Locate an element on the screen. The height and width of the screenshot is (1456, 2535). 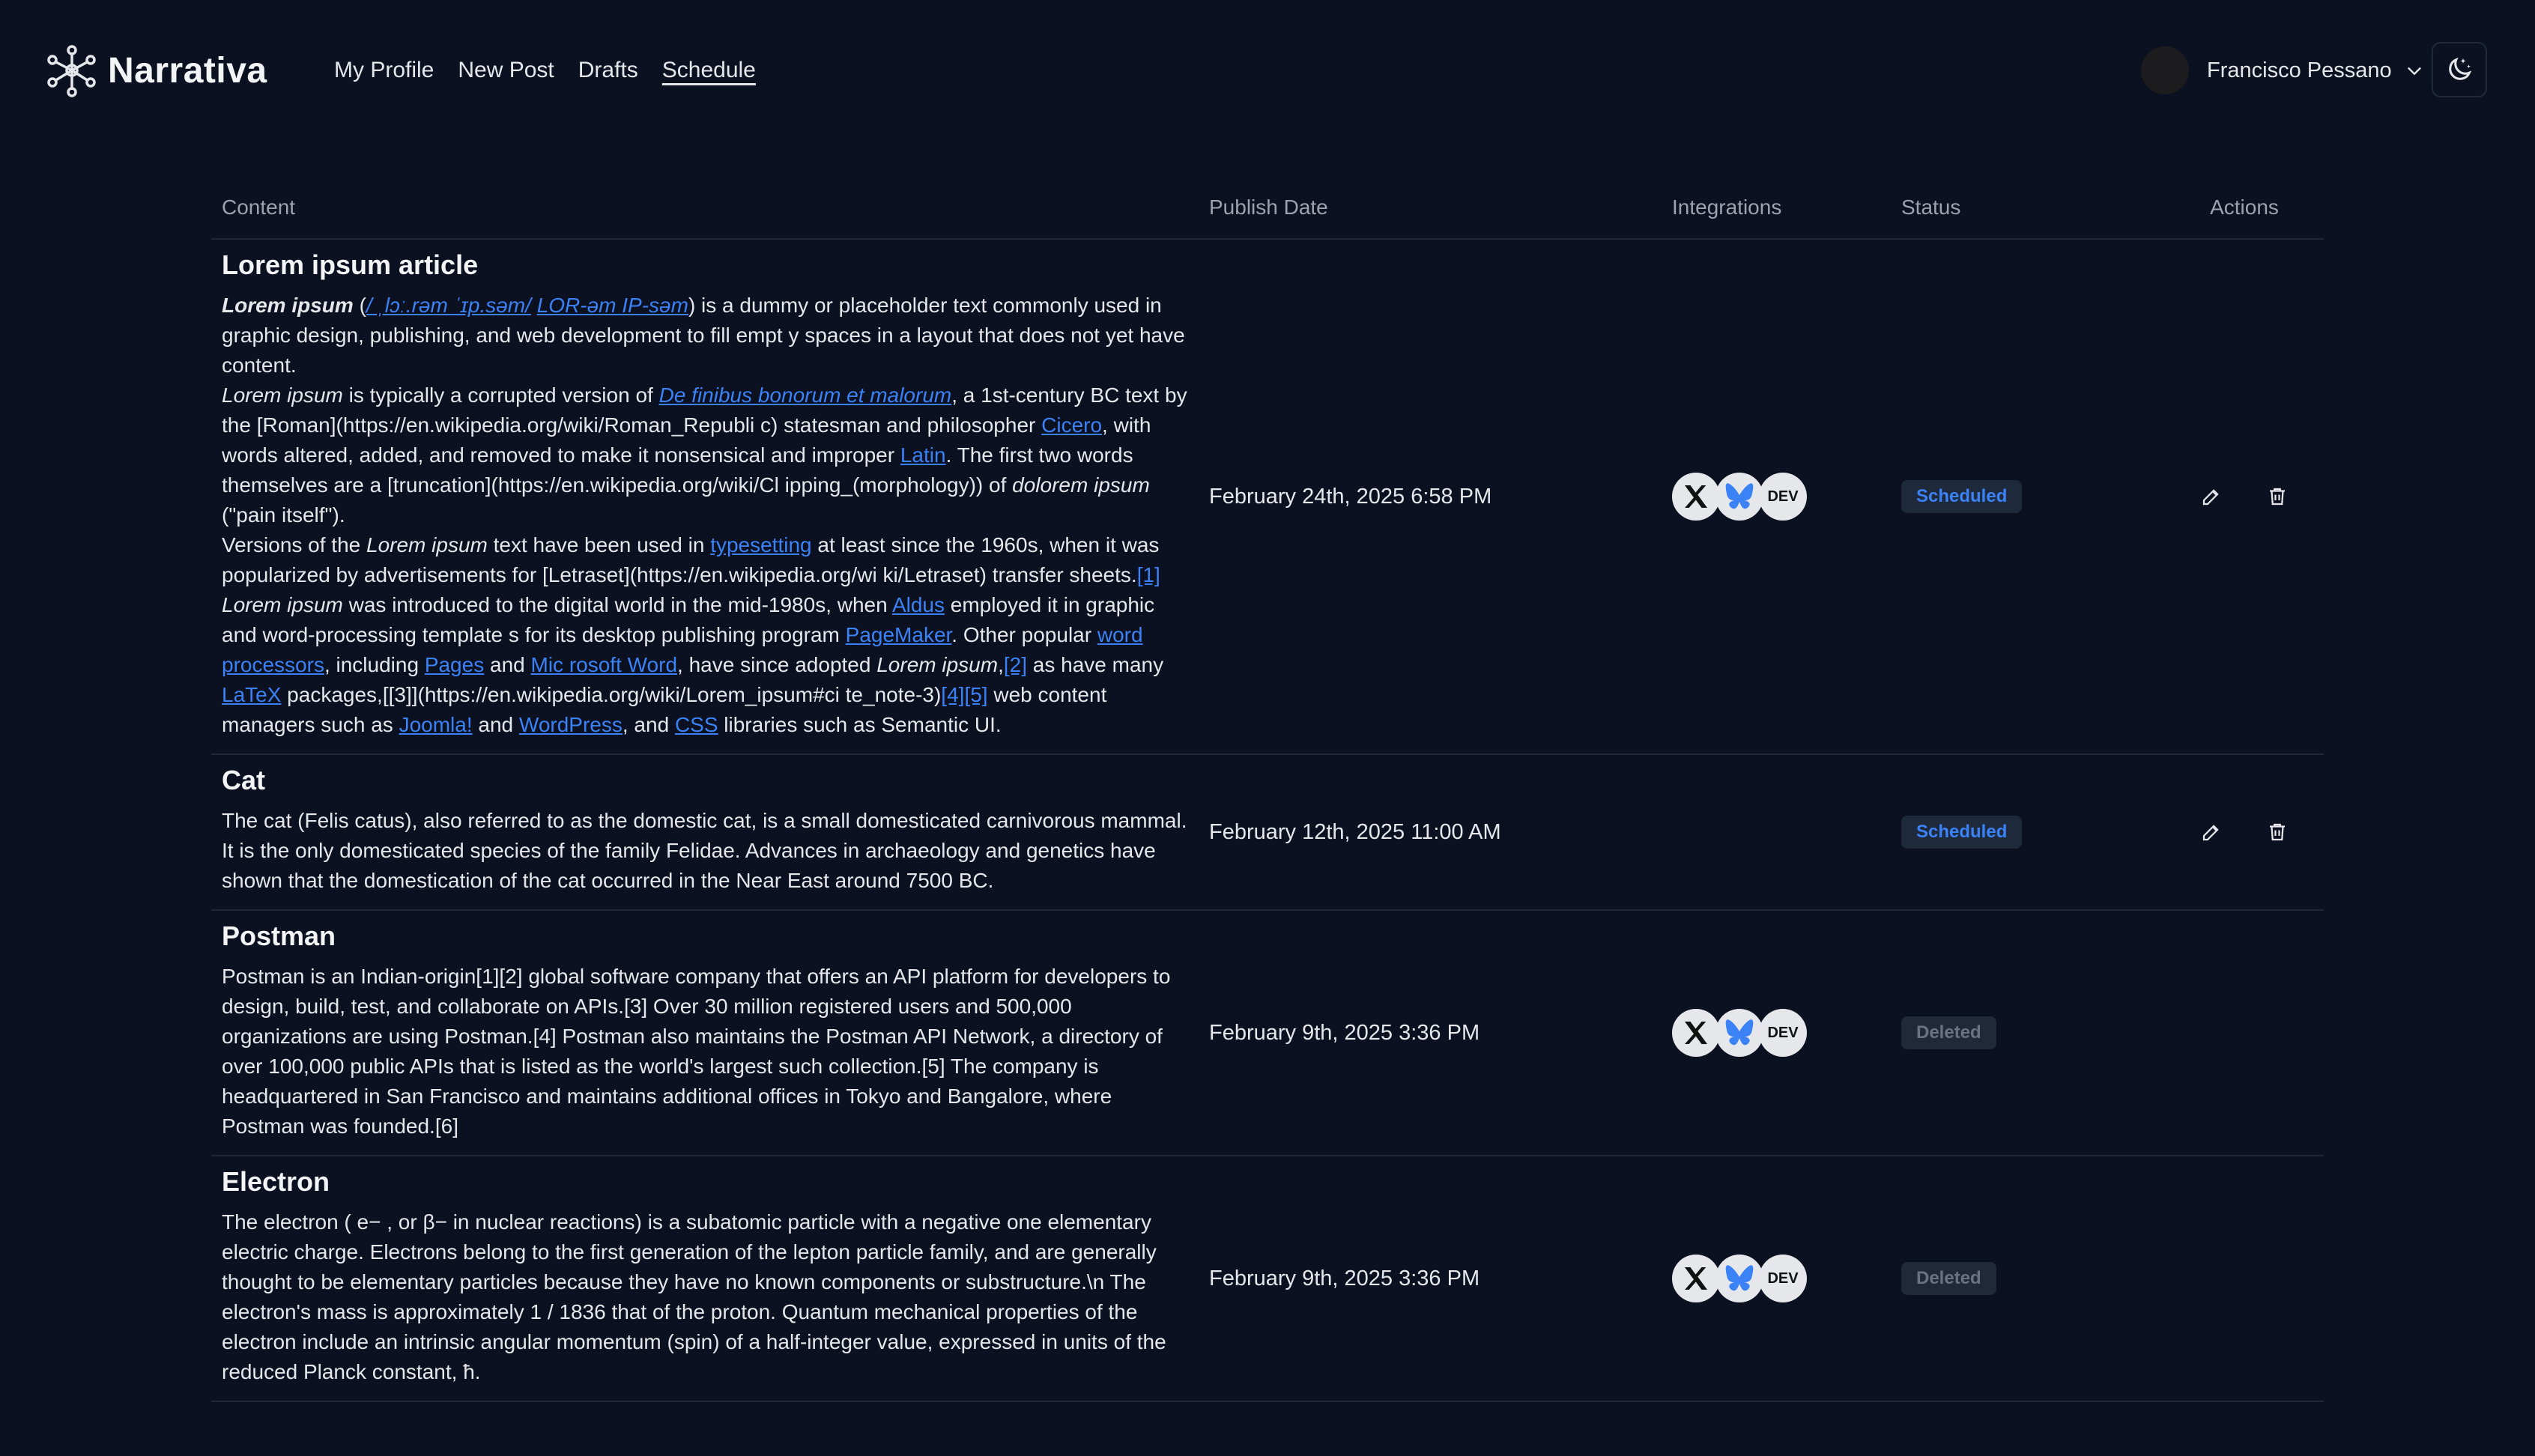
link: WordPress is located at coordinates (571, 724).